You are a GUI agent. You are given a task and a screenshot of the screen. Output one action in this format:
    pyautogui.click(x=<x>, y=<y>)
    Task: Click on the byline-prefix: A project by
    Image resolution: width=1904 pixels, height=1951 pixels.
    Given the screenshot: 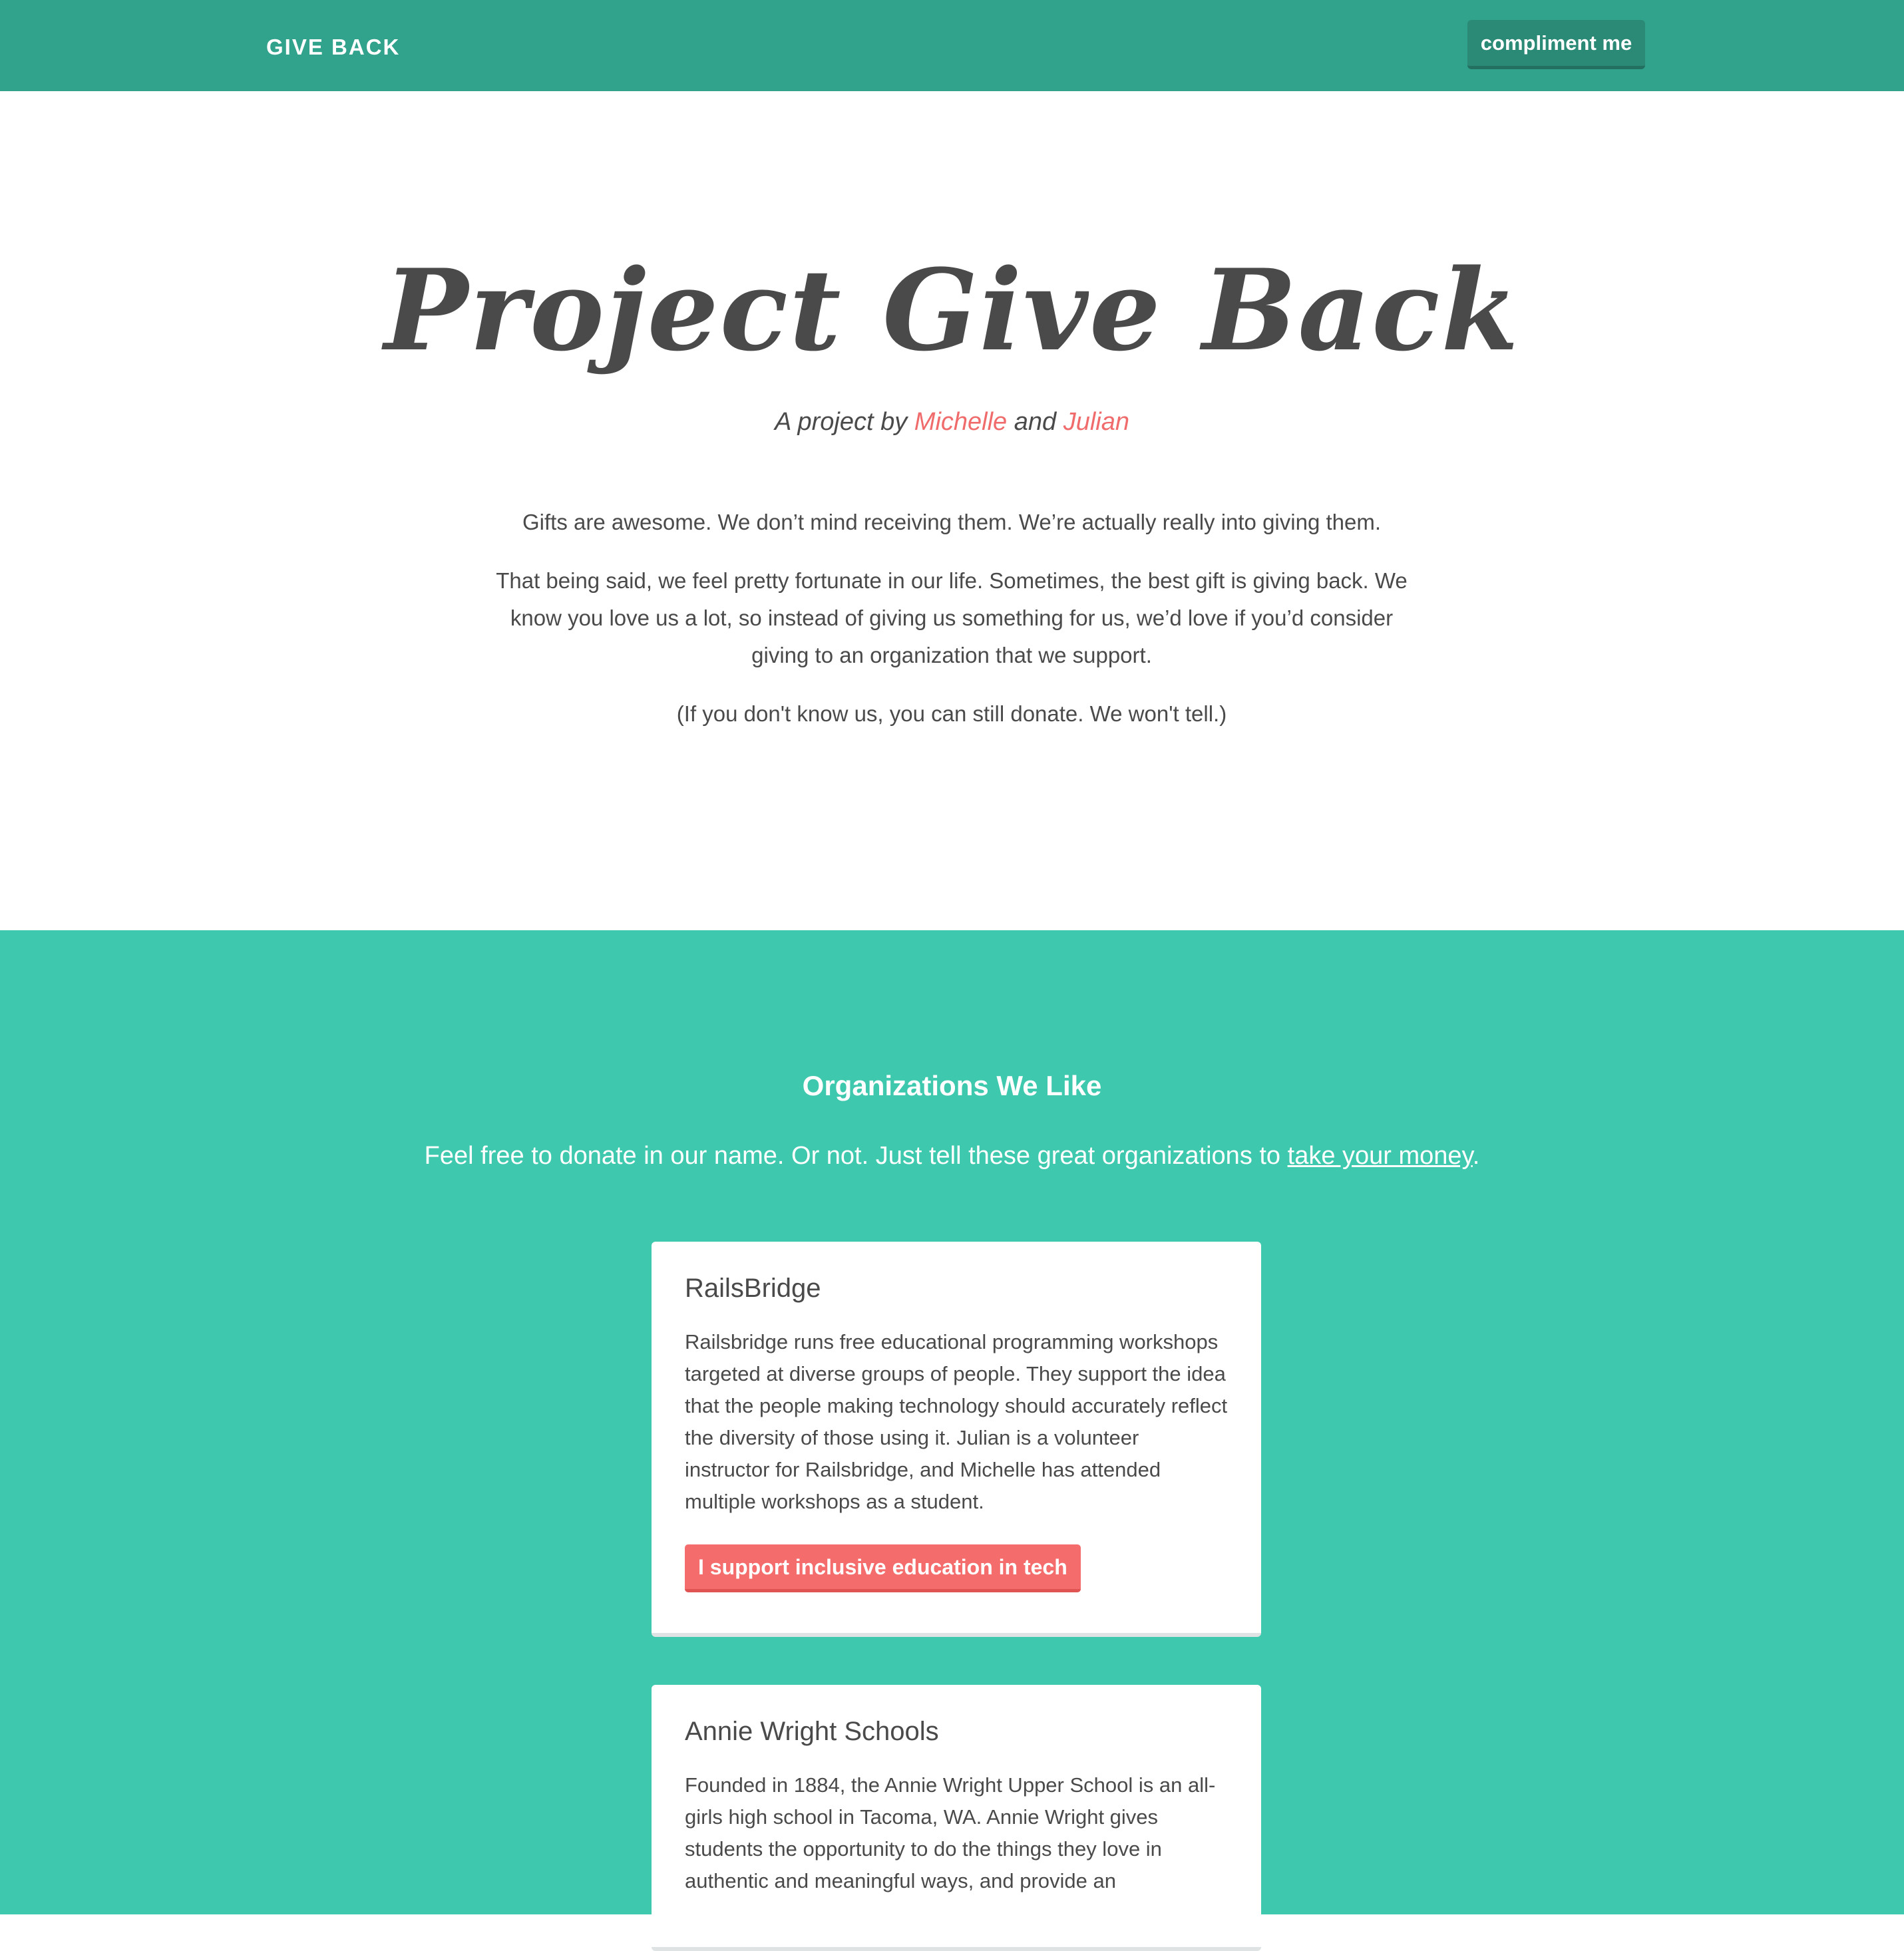 What is the action you would take?
    pyautogui.click(x=841, y=422)
    